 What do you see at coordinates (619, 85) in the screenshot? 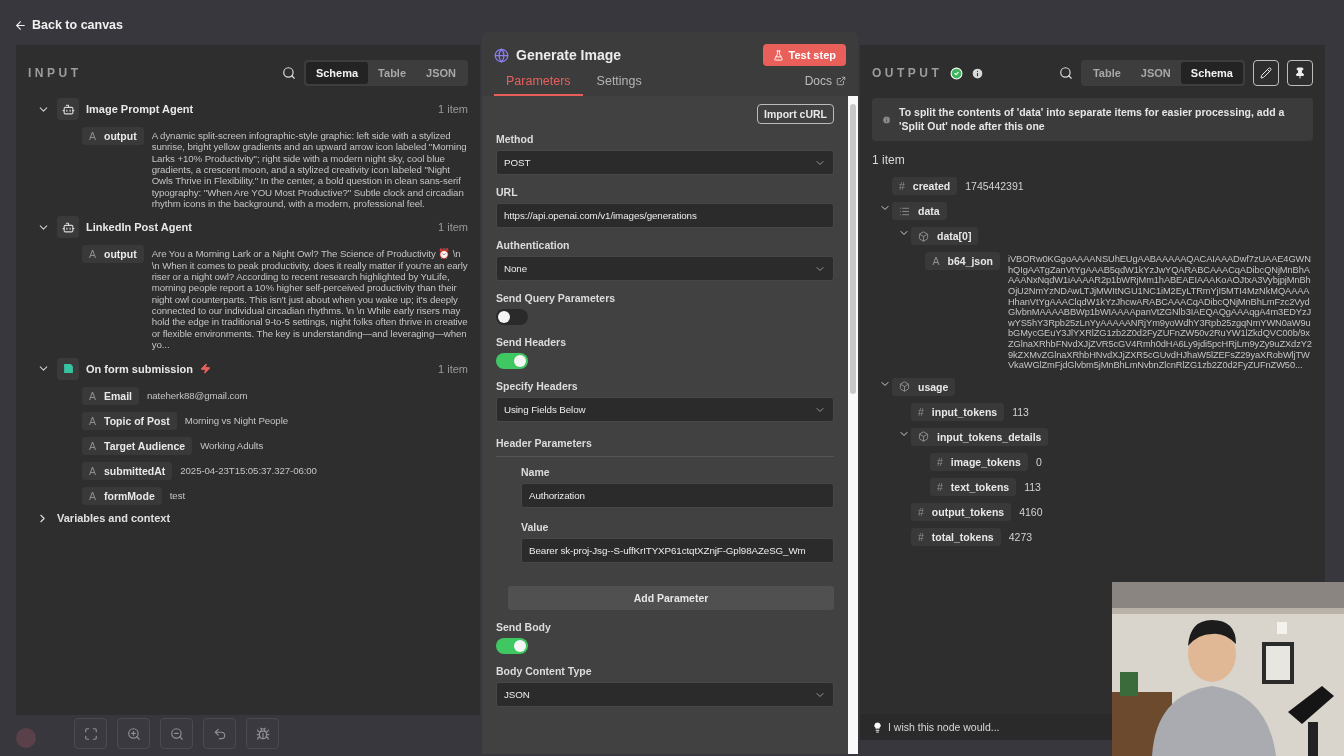
I see `panel-tab: Settings` at bounding box center [619, 85].